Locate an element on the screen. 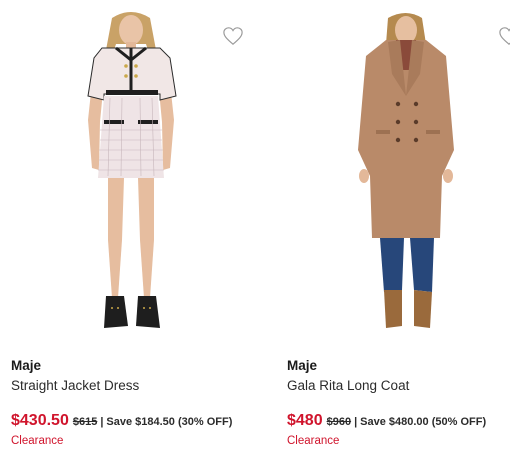 Image resolution: width=510 pixels, height=455 pixels. sale-price: $480 is located at coordinates (305, 420).